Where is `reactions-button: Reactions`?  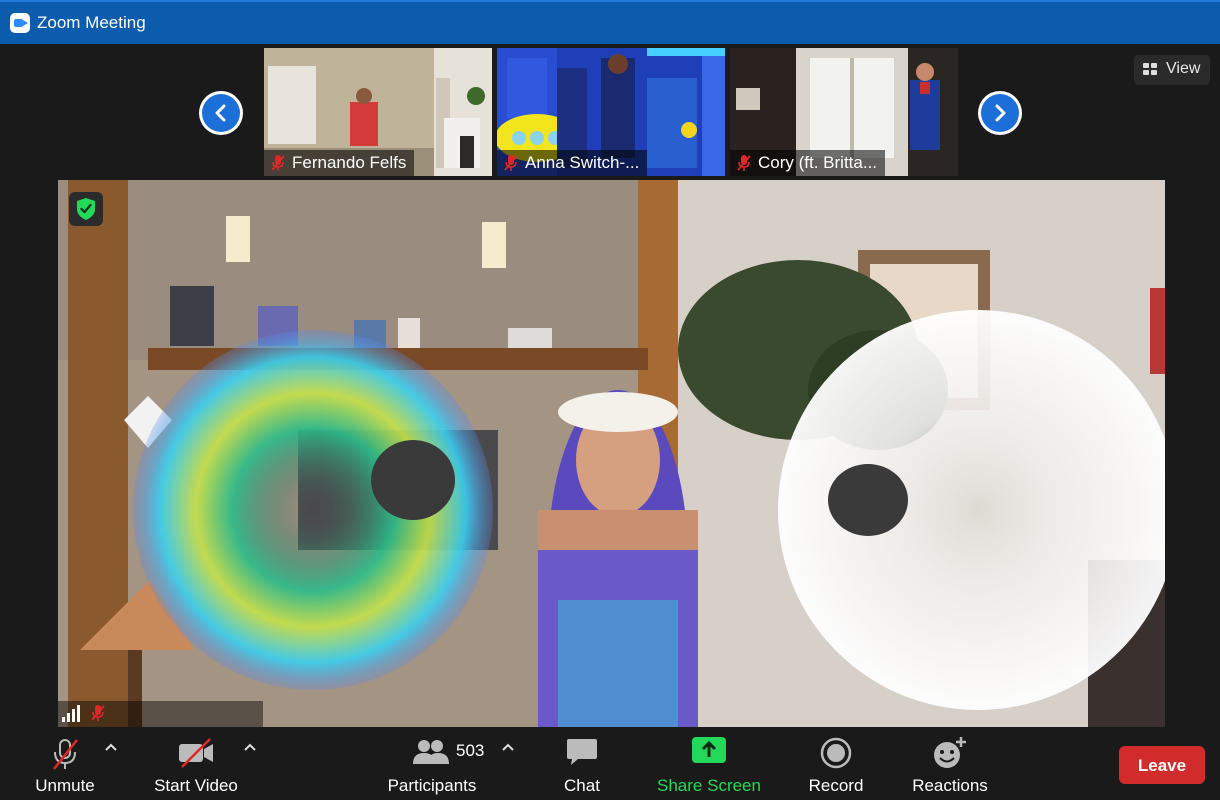 reactions-button: Reactions is located at coordinates (950, 764).